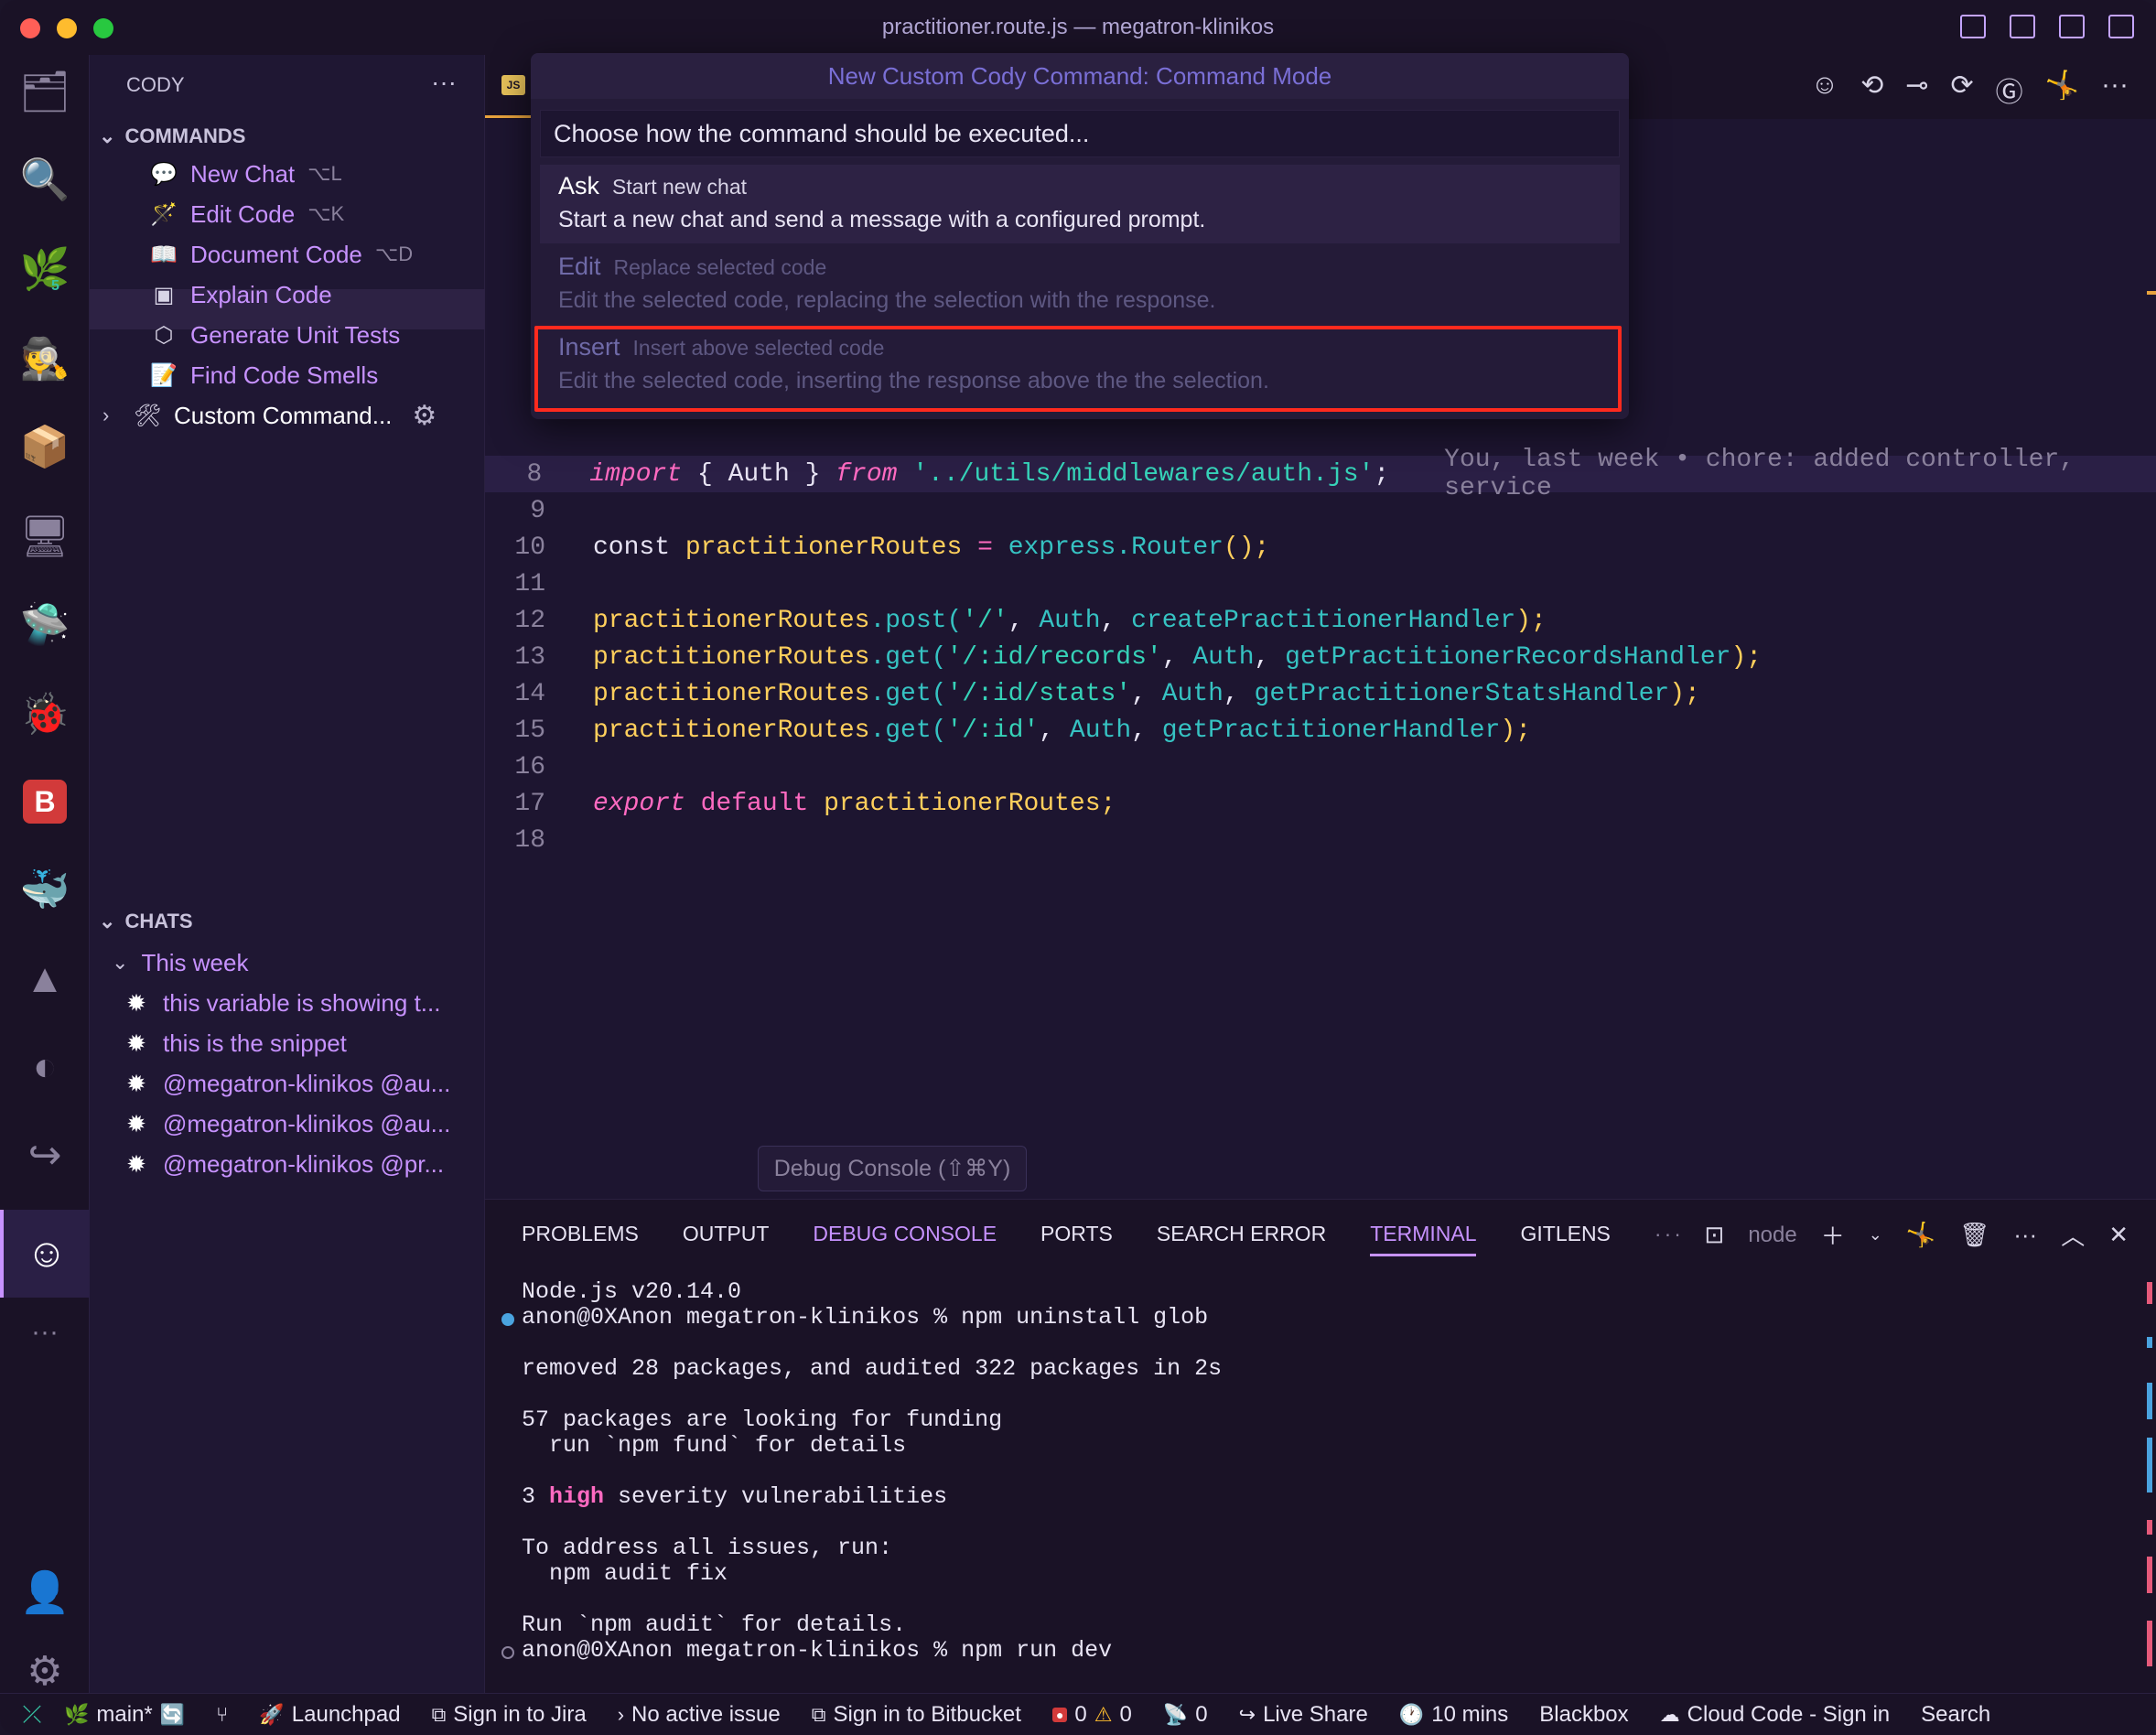 Image resolution: width=2156 pixels, height=1735 pixels. I want to click on js-file-icon: JS, so click(513, 85).